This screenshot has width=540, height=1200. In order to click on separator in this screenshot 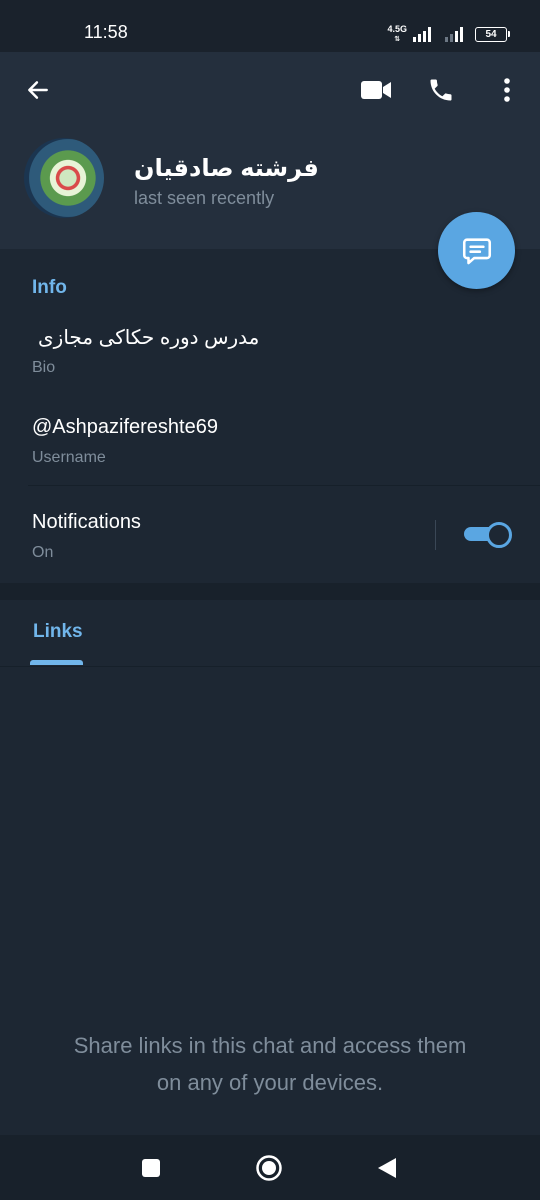, I will do `click(435, 535)`.